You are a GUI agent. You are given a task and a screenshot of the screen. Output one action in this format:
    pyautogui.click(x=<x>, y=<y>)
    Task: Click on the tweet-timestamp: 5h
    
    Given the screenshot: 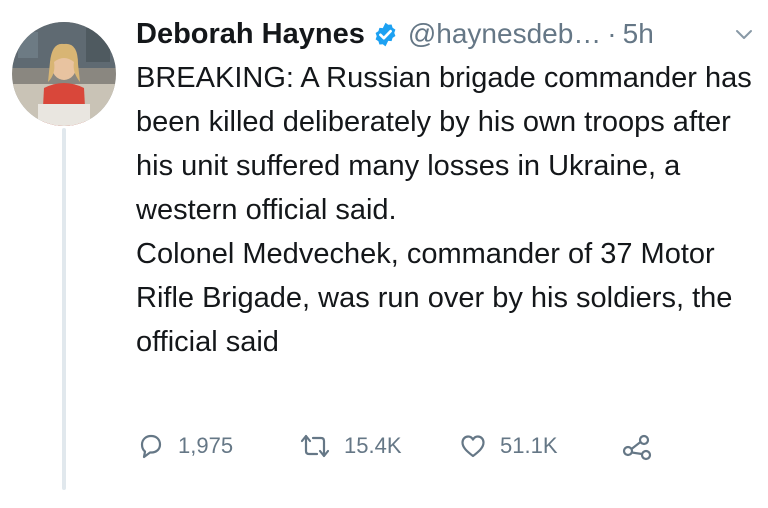 What is the action you would take?
    pyautogui.click(x=638, y=34)
    